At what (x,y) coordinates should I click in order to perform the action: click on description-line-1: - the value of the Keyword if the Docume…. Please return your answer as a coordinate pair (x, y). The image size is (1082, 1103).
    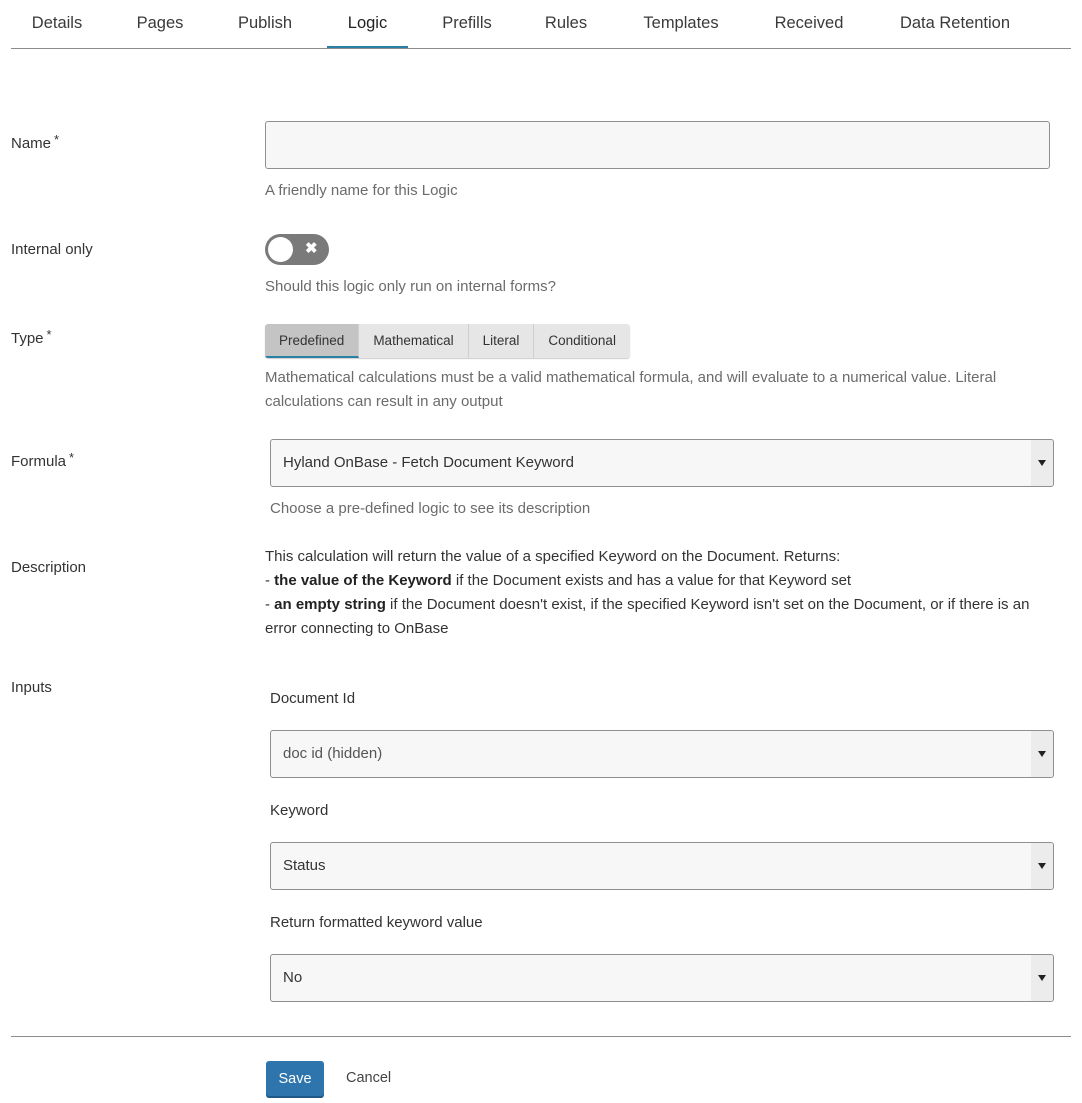
    Looking at the image, I should click on (665, 581).